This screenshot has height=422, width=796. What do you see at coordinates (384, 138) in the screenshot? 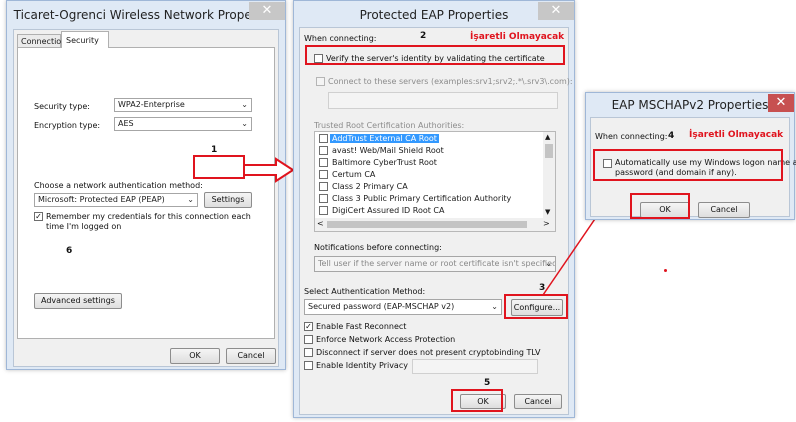
I see `ca-name: AddTrust External CA Root` at bounding box center [384, 138].